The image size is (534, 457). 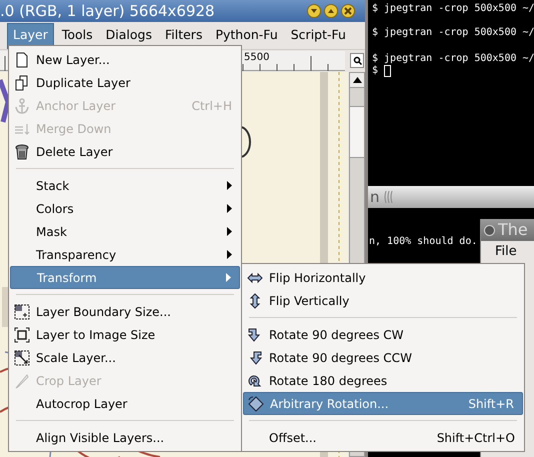 I want to click on shortcut-label: Ctrl+H, so click(x=212, y=106).